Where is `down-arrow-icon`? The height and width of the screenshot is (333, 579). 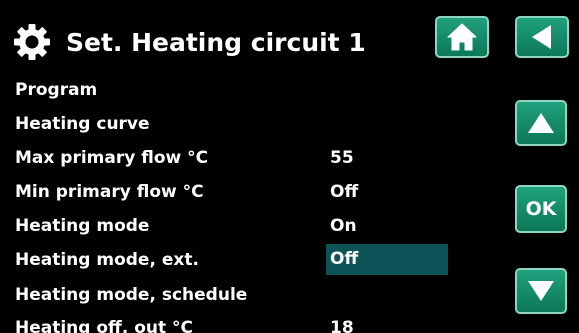
down-arrow-icon is located at coordinates (541, 291).